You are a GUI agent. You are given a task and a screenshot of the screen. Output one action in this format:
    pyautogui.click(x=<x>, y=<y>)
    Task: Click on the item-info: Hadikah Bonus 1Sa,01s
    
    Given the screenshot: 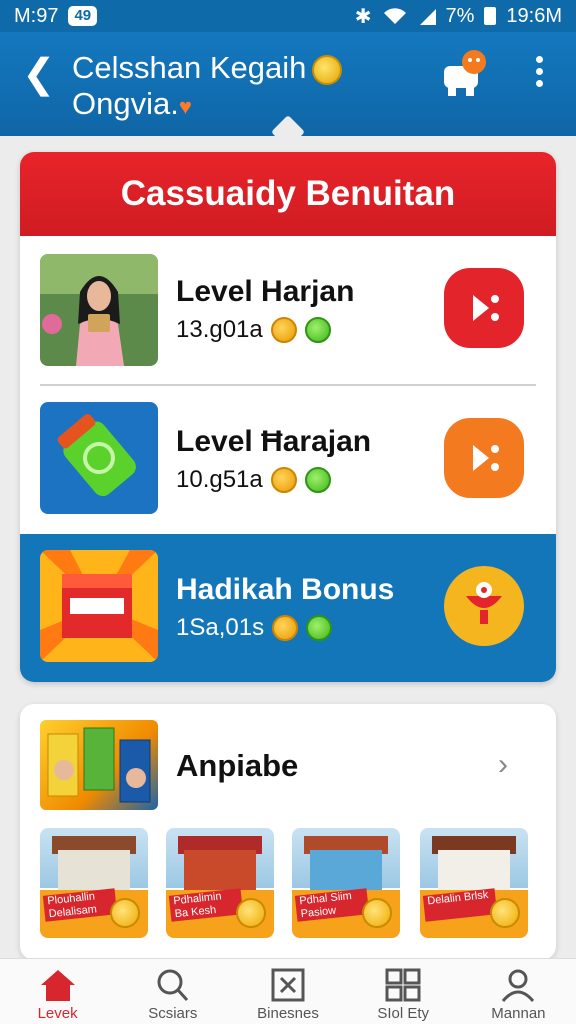 What is the action you would take?
    pyautogui.click(x=285, y=607)
    